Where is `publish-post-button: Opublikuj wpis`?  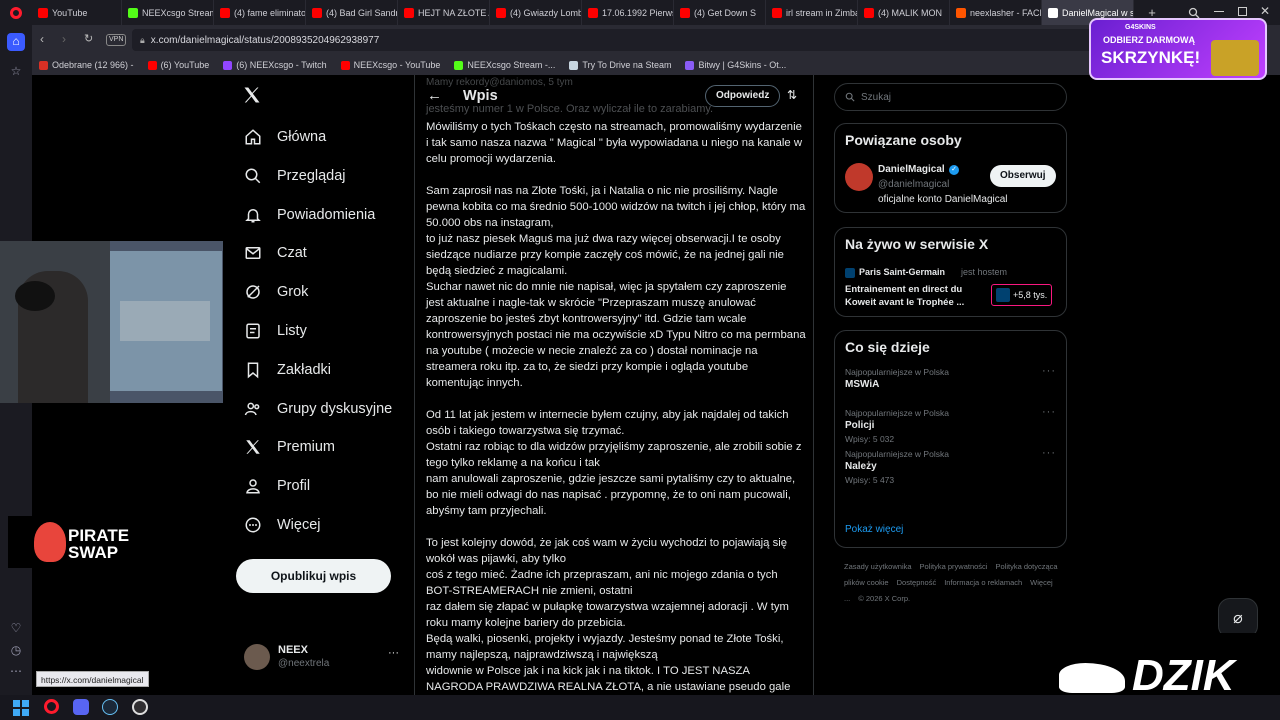 publish-post-button: Opublikuj wpis is located at coordinates (313, 576).